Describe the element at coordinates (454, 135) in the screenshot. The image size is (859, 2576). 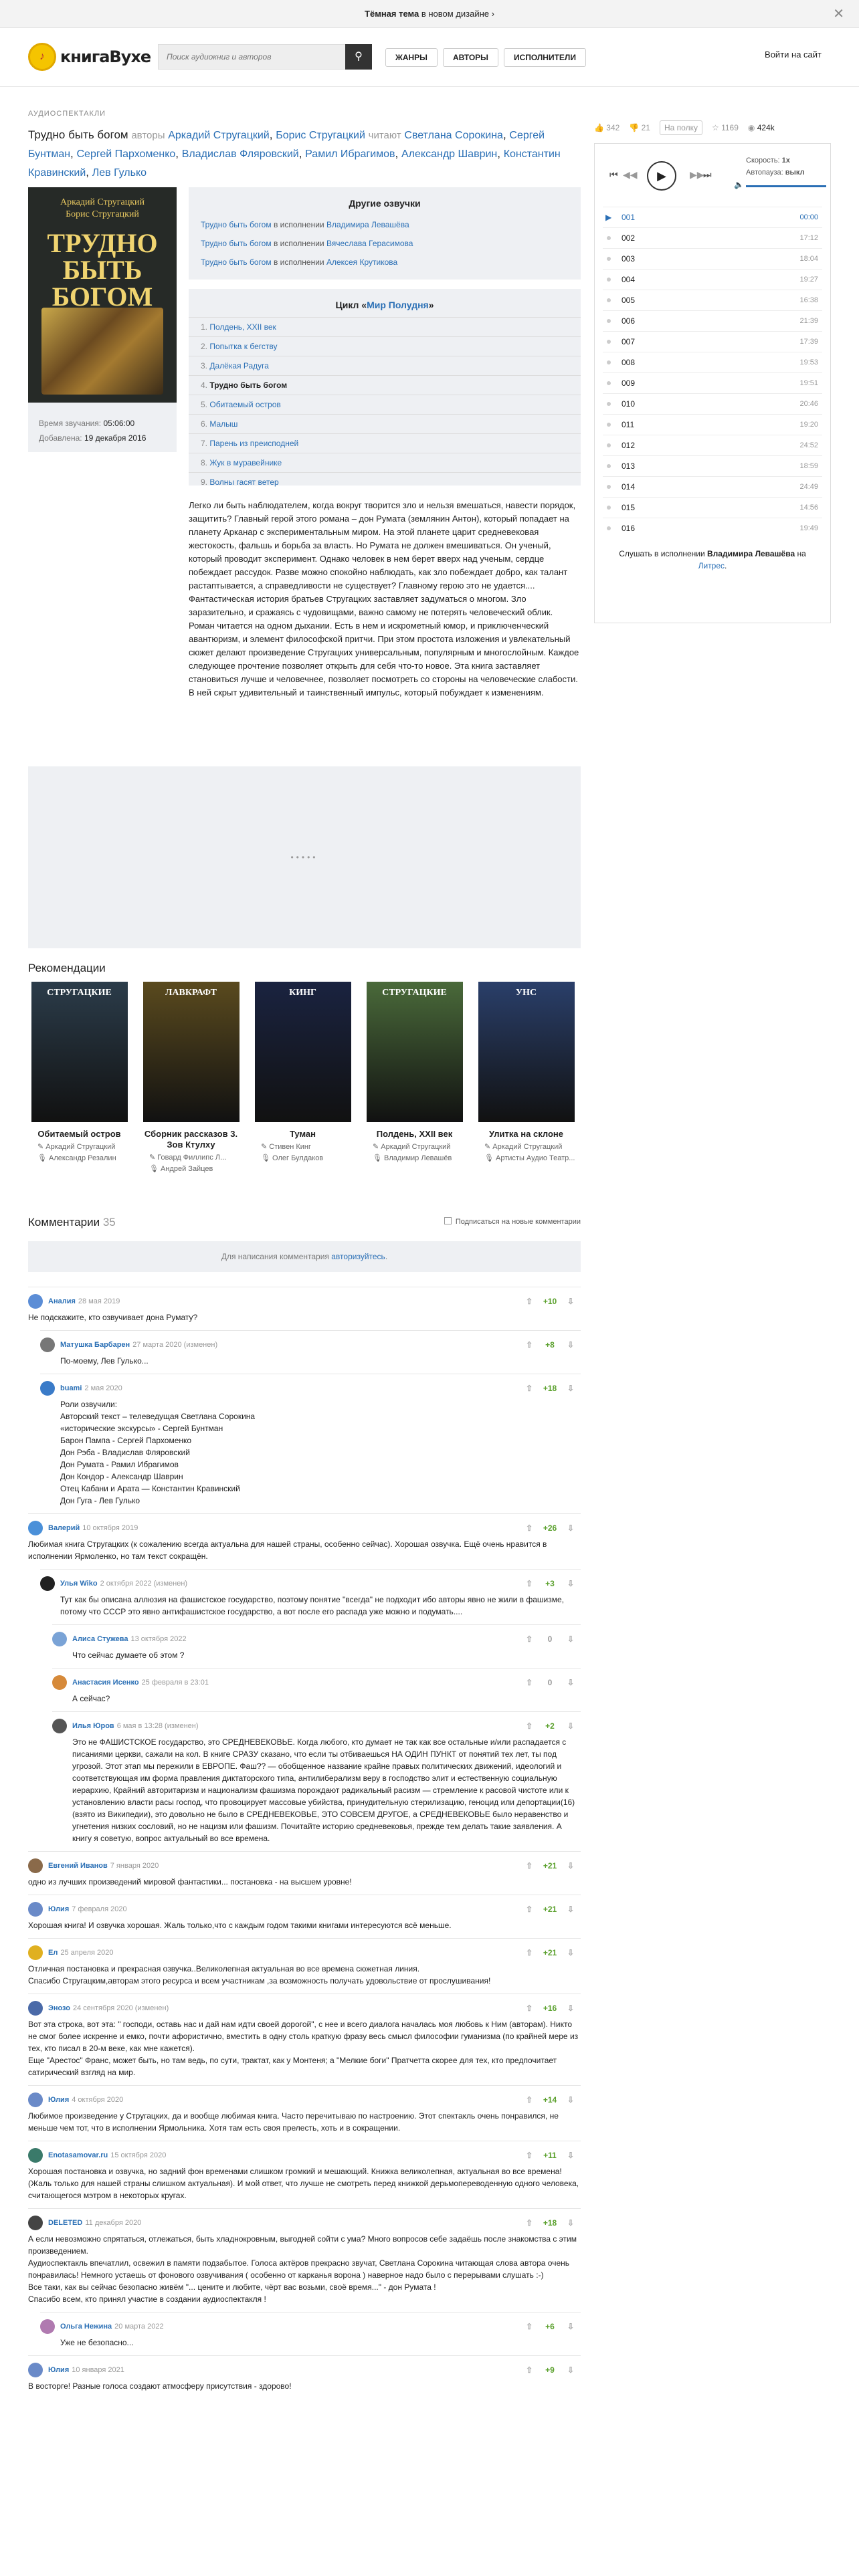
I see `reader-link: Светлана Сорокина` at that location.